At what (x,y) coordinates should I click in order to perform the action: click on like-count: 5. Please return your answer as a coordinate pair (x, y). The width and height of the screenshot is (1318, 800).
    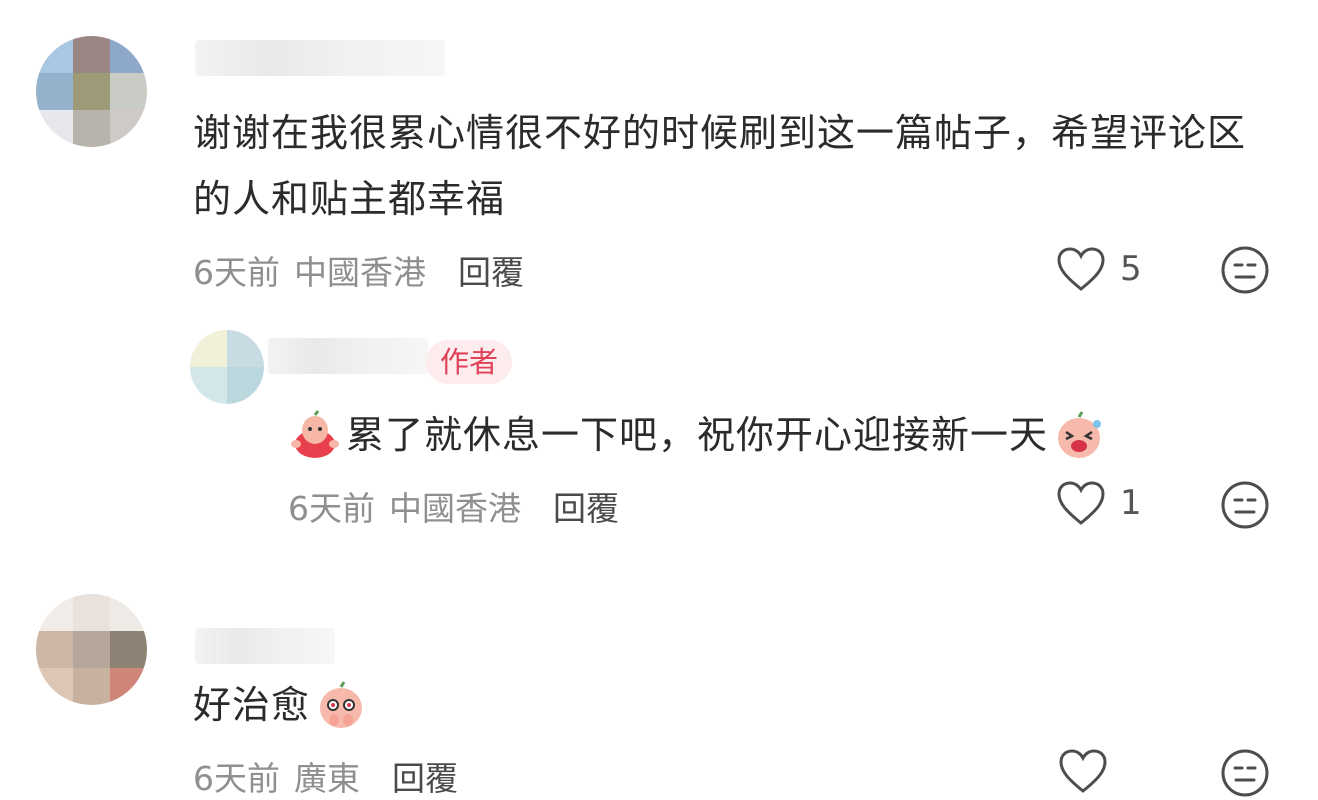
    Looking at the image, I should click on (1131, 269).